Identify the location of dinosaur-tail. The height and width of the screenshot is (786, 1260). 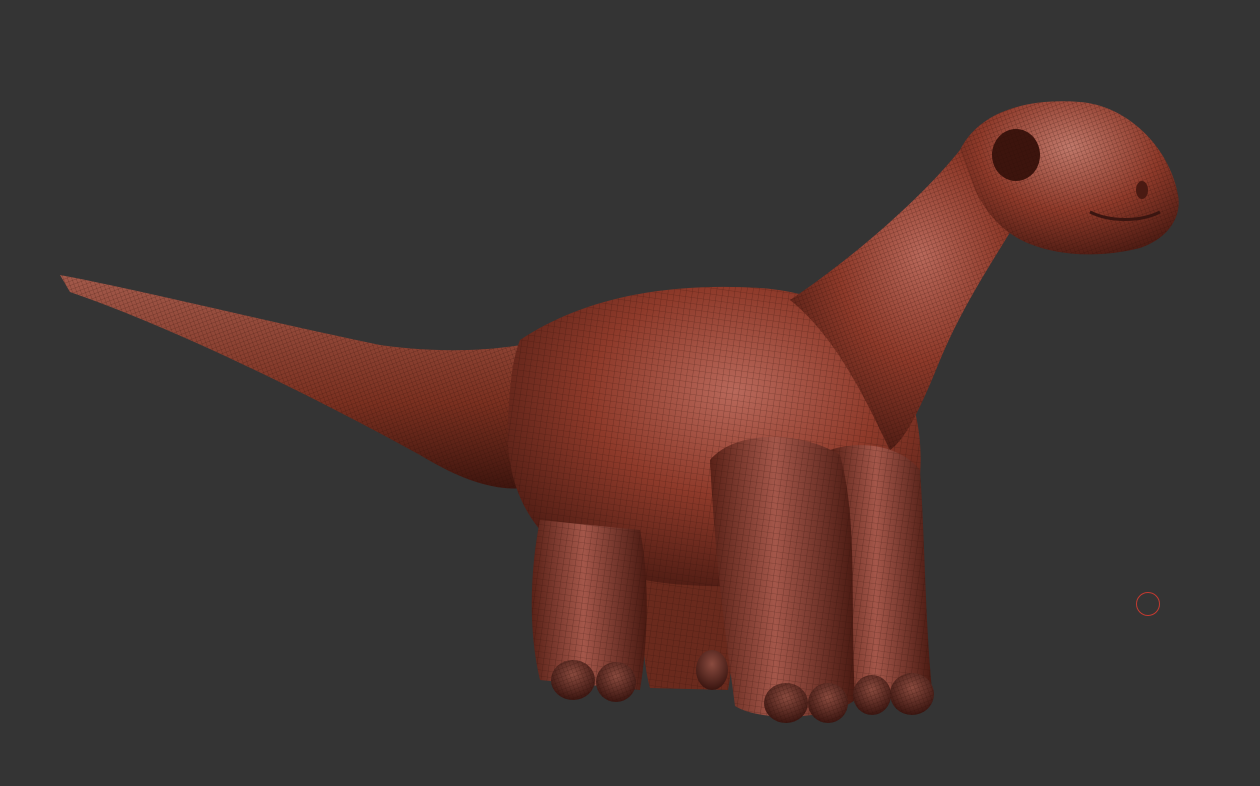
(320, 382).